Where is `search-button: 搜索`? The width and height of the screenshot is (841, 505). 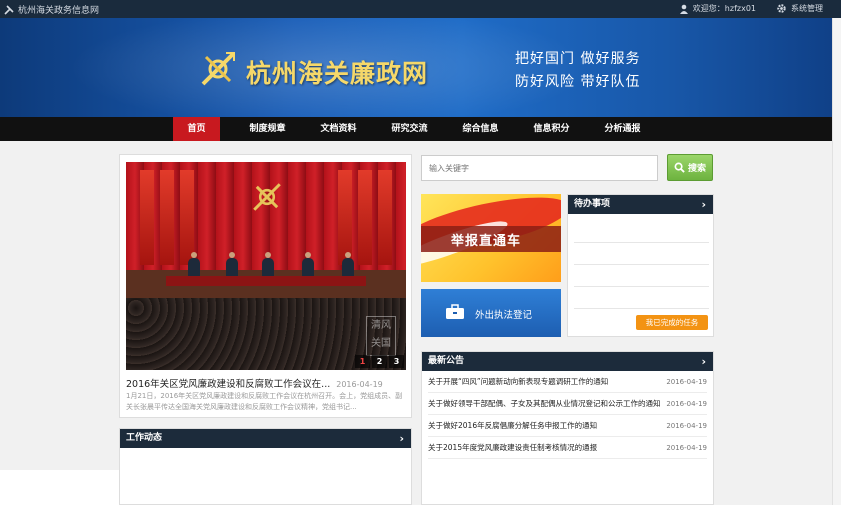
search-button: 搜索 is located at coordinates (690, 167).